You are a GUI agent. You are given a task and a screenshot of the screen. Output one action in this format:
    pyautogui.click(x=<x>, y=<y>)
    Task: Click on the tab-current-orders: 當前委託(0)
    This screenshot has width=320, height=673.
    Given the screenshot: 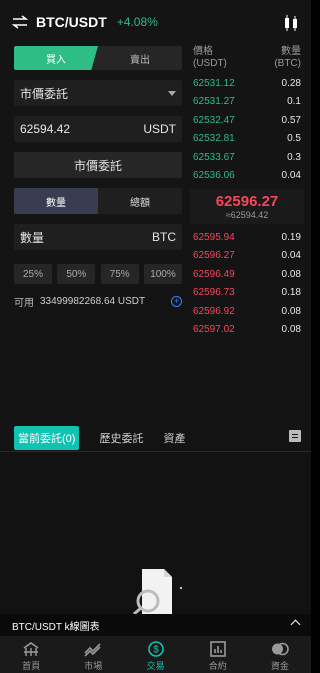 What is the action you would take?
    pyautogui.click(x=47, y=437)
    